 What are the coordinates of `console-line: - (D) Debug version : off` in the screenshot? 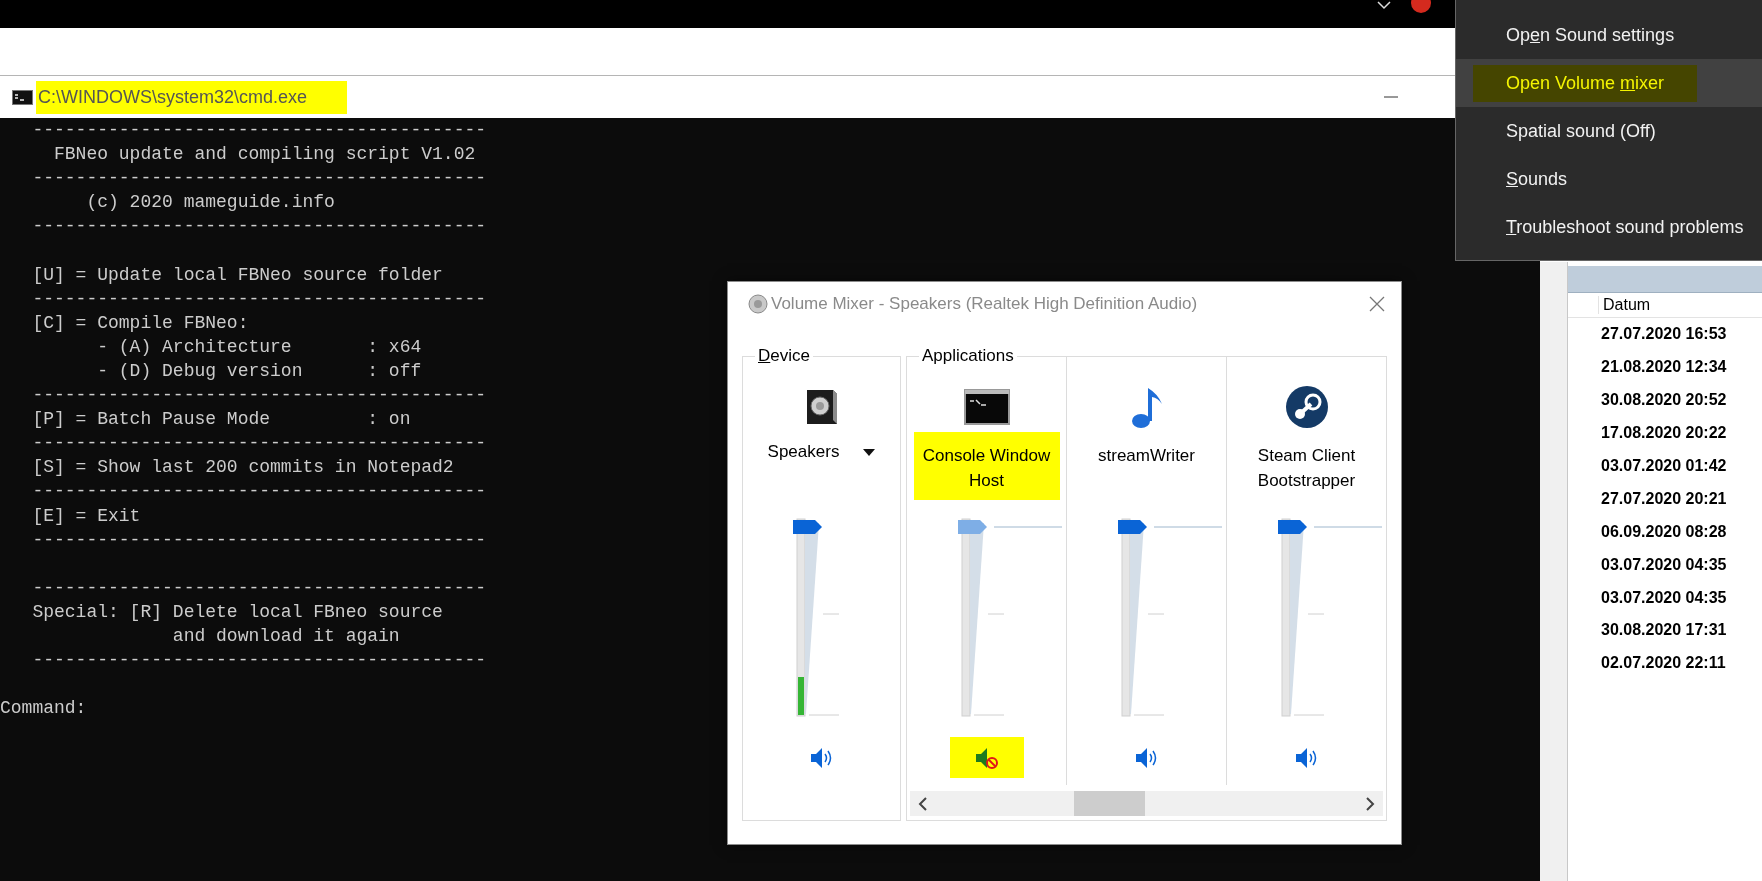 It's located at (259, 371).